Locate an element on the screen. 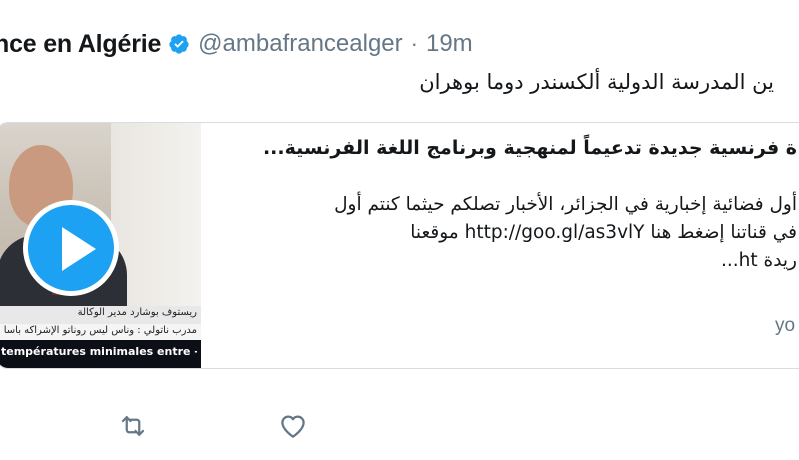 The image size is (799, 460). heart-icon is located at coordinates (293, 426).